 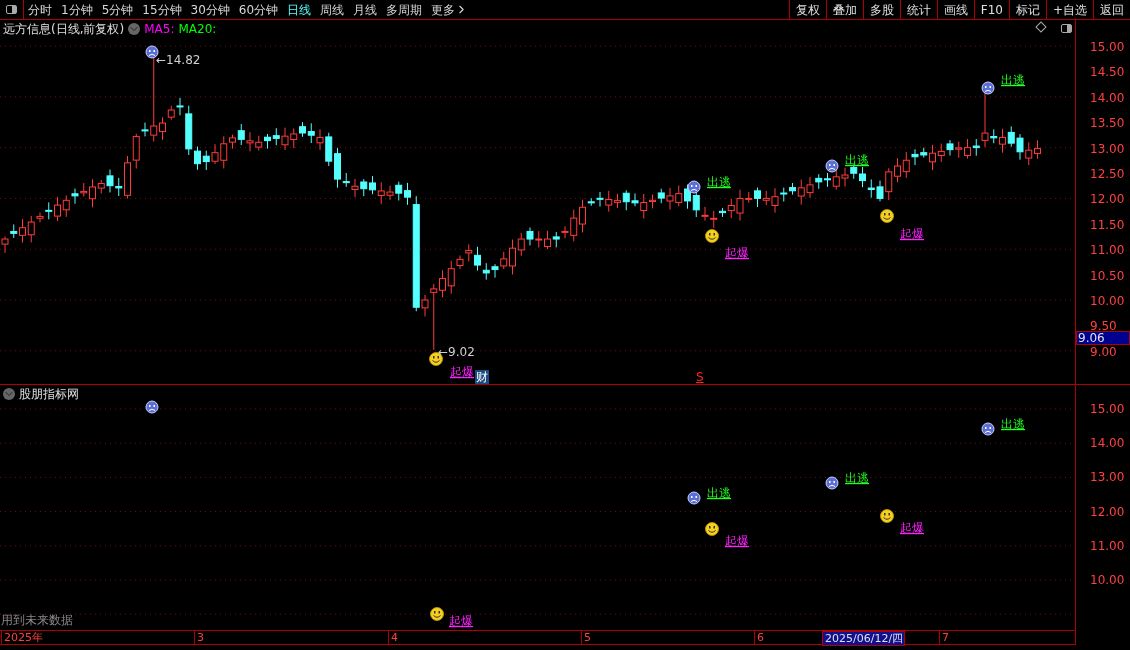 I want to click on indicator-tick: 10.00, so click(x=1107, y=580).